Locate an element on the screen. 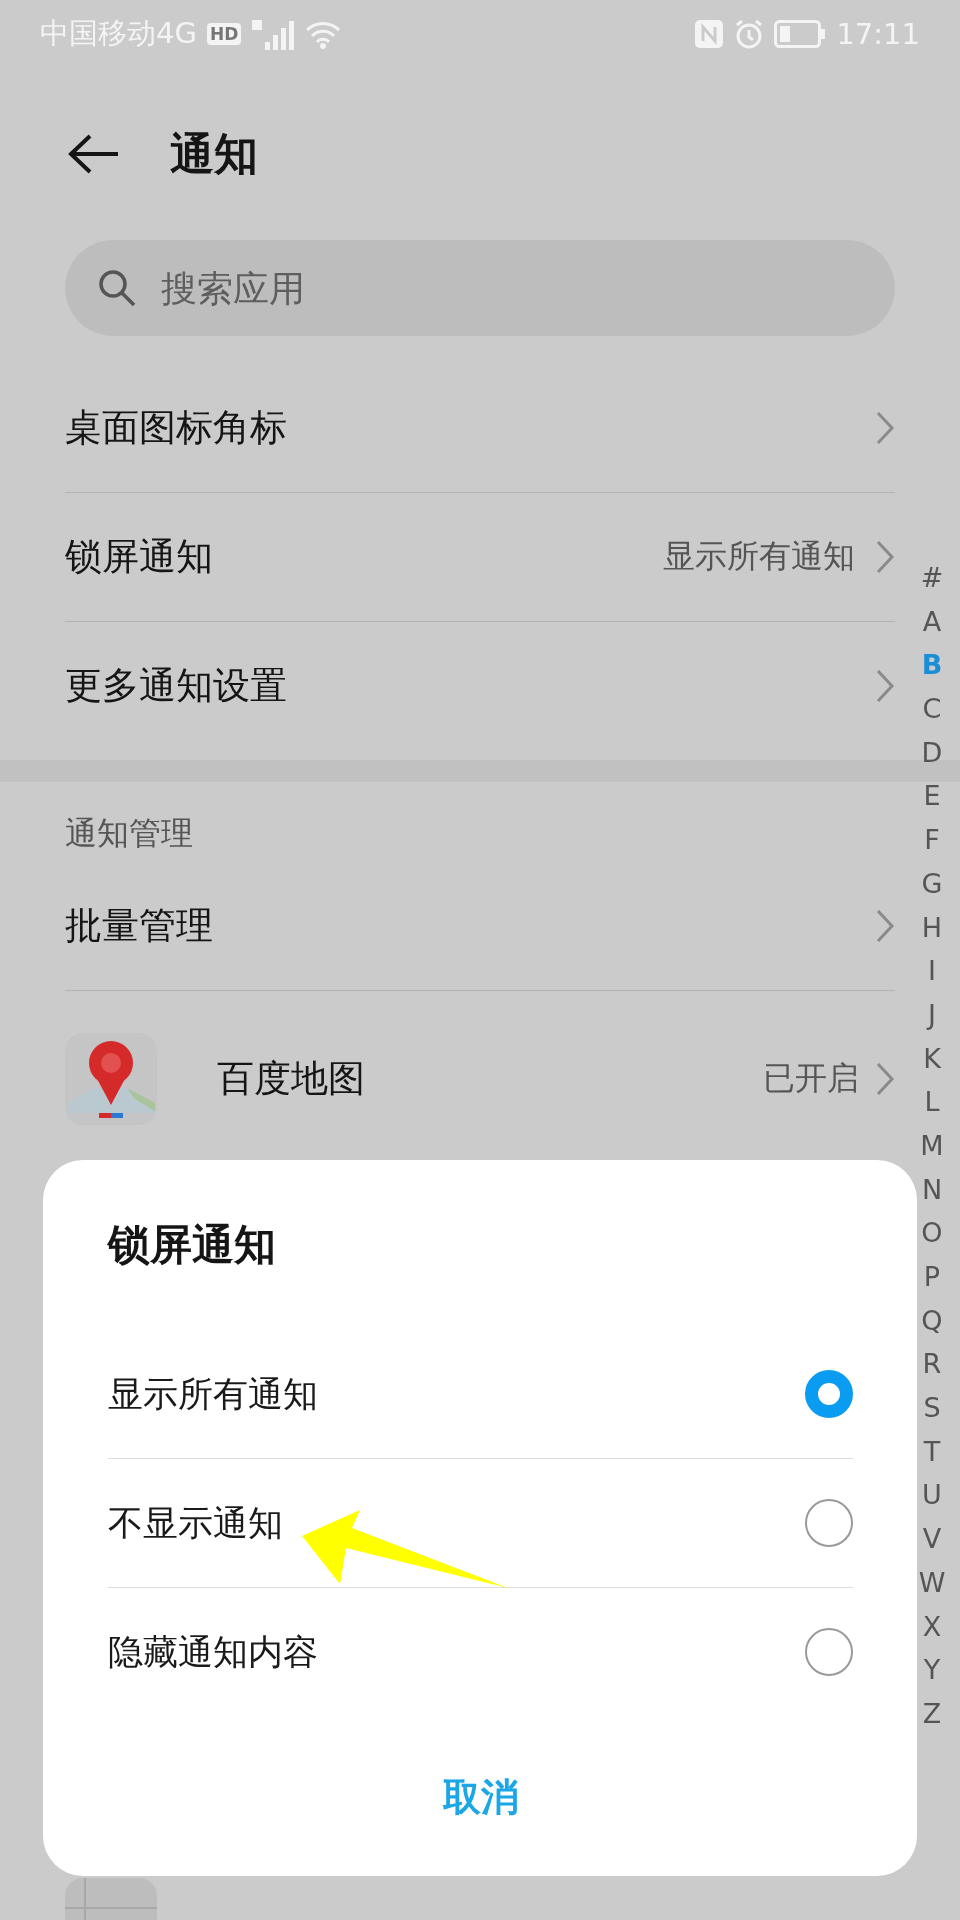 The width and height of the screenshot is (960, 1920). settings-row: 批量管理 is located at coordinates (480, 926).